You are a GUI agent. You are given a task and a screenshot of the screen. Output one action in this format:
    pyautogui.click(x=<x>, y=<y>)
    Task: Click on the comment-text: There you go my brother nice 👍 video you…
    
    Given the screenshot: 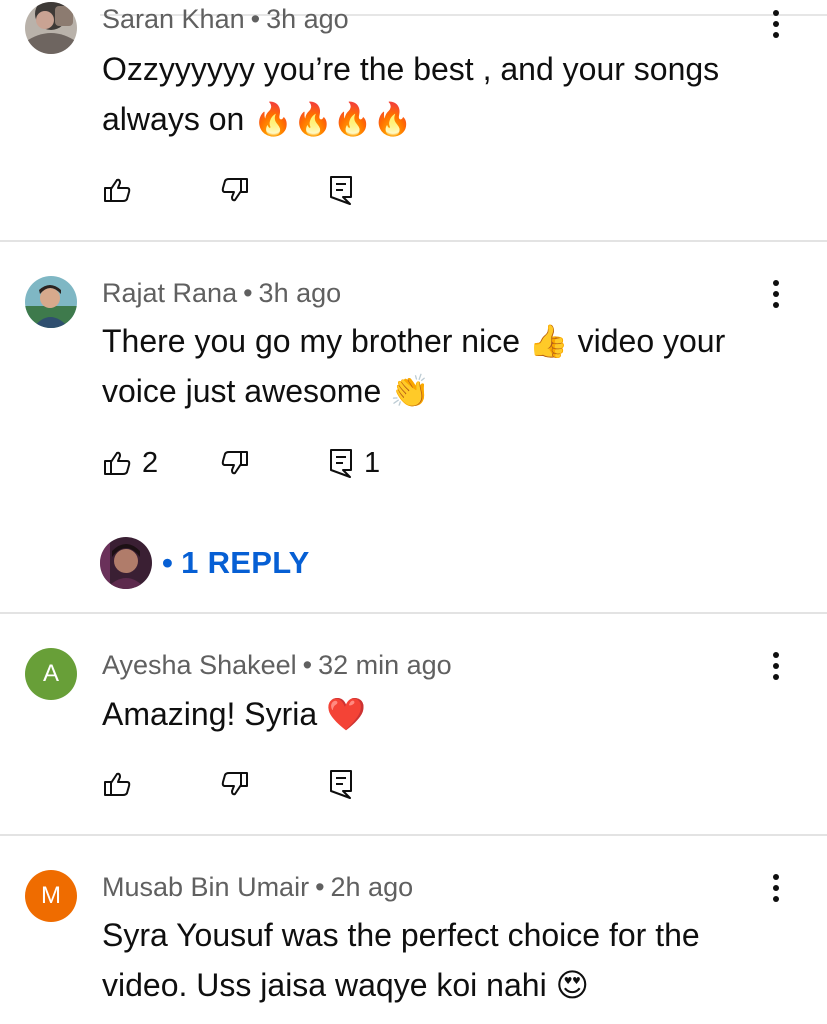 What is the action you would take?
    pyautogui.click(x=414, y=366)
    